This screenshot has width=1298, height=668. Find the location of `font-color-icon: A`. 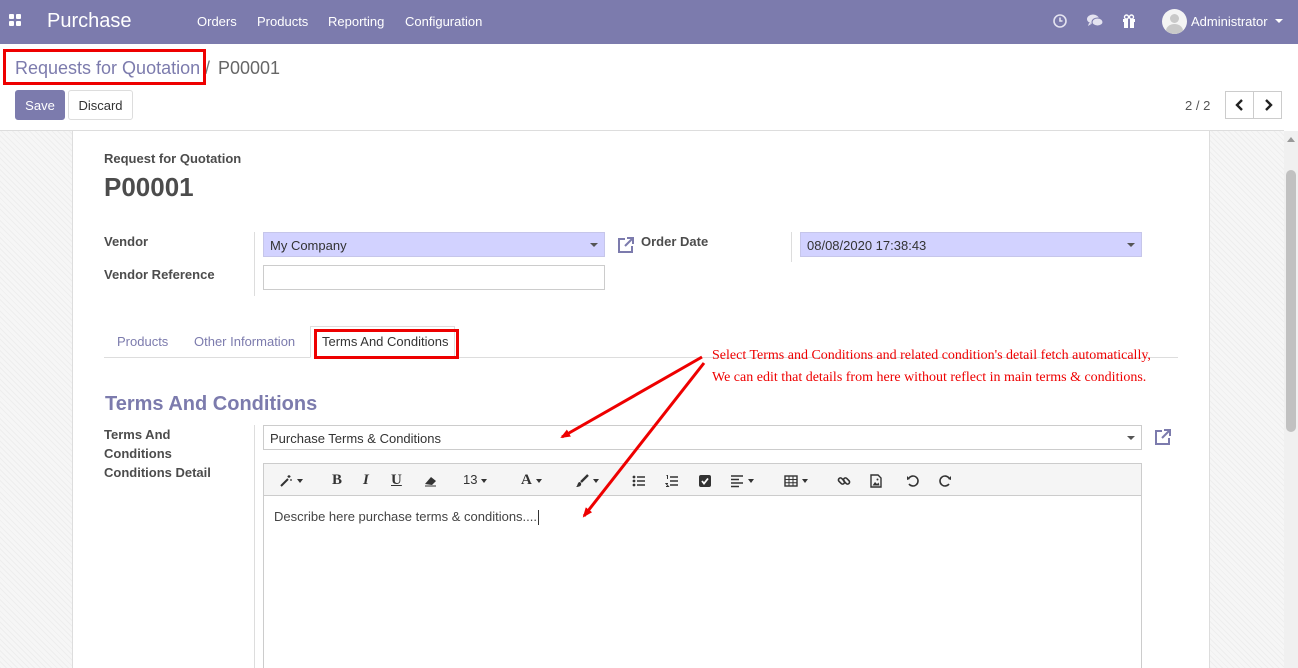

font-color-icon: A is located at coordinates (531, 480).